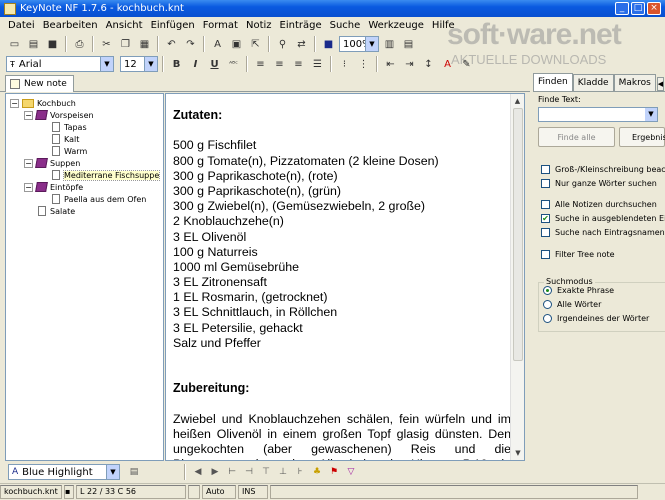 The image size is (665, 500). I want to click on tab-makros: Makros, so click(634, 82).